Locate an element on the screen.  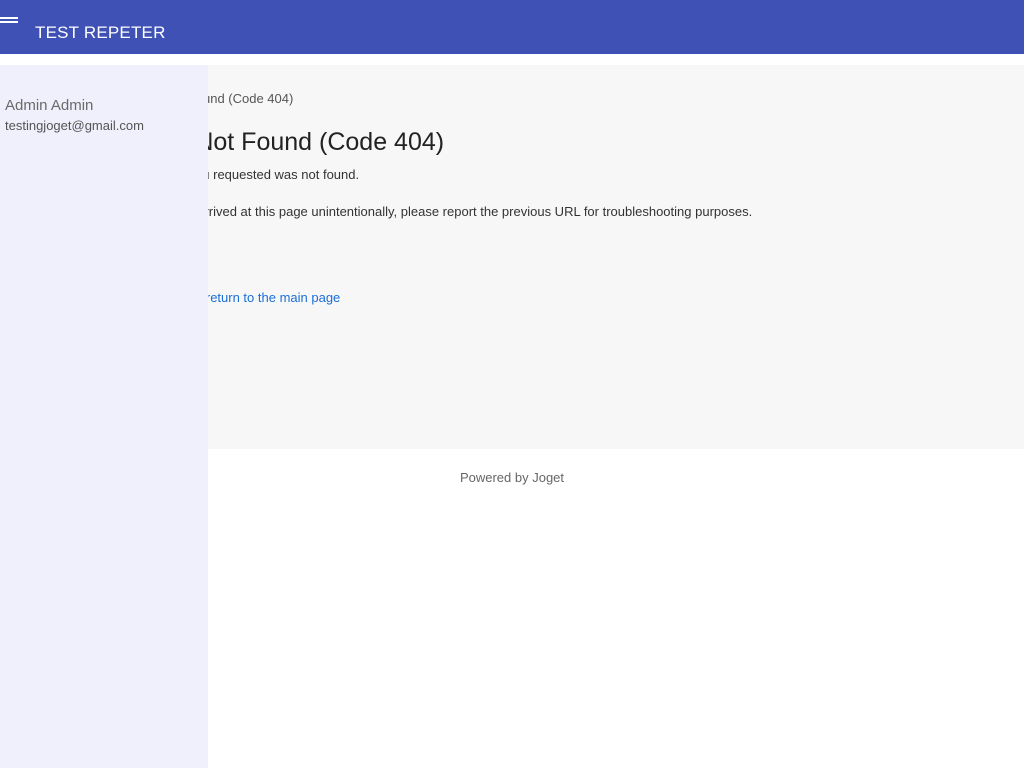
app-title: TEST REPETER is located at coordinates (100, 33).